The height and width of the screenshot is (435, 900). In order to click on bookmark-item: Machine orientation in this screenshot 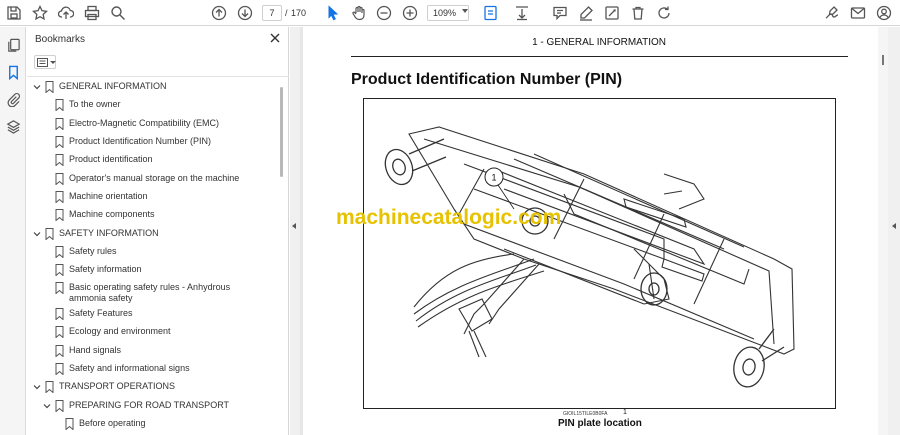, I will do `click(153, 198)`.